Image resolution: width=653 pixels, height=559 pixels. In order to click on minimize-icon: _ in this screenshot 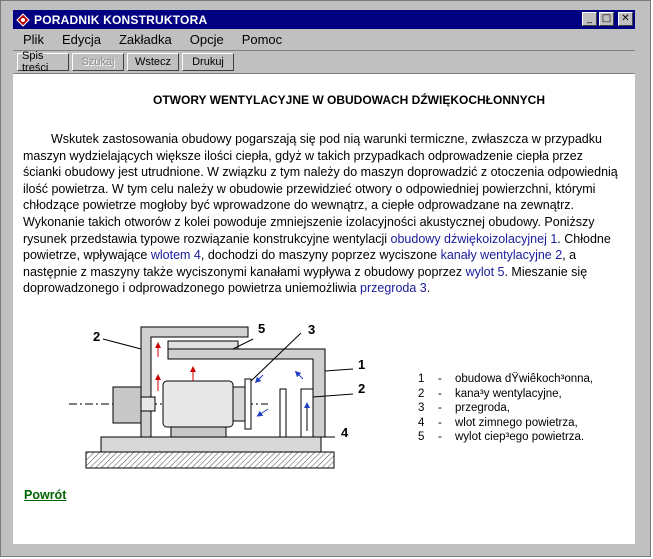, I will do `click(589, 18)`.